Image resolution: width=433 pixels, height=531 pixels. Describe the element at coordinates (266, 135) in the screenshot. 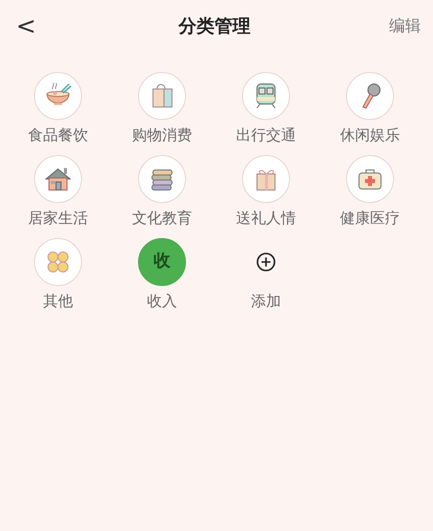

I see `category-label: 出行交通` at that location.